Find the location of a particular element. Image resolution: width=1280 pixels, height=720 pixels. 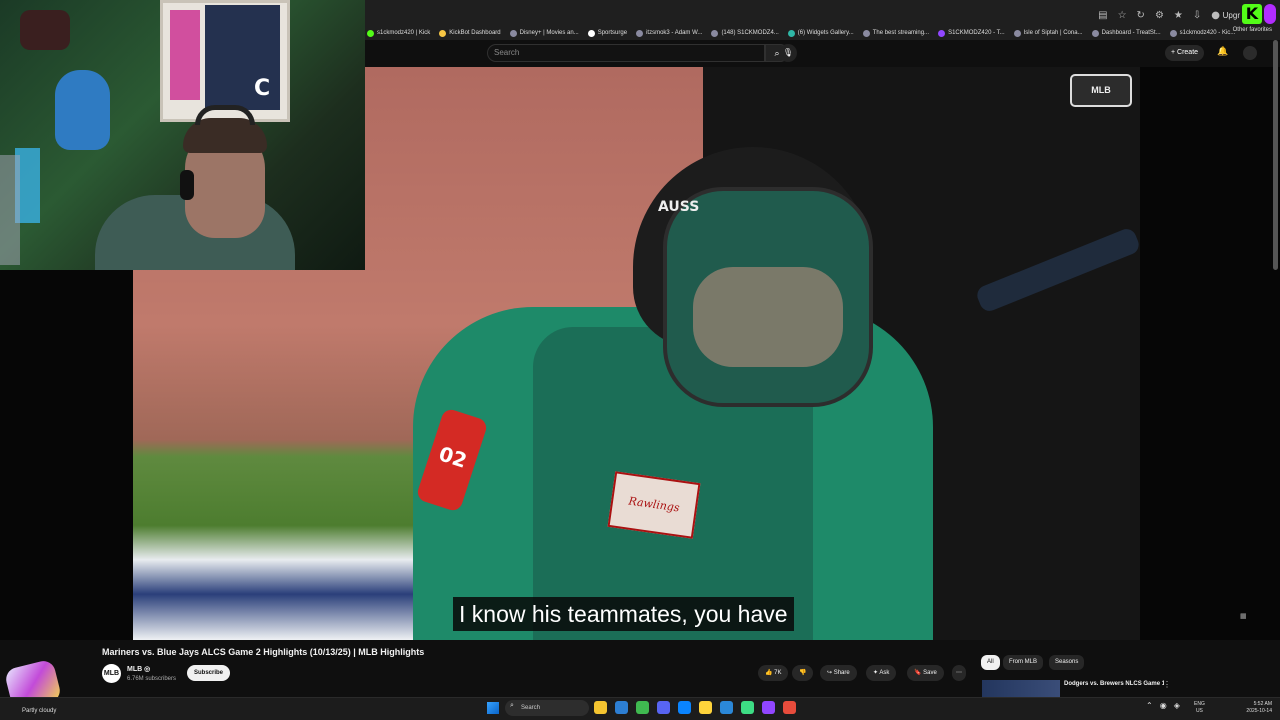

extension-icon is located at coordinates (1270, 14).